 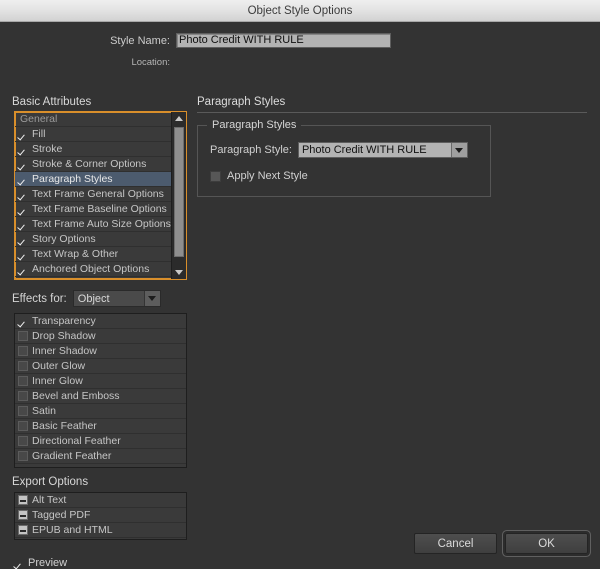 I want to click on effect-row: Directional Feather, so click(x=100, y=441).